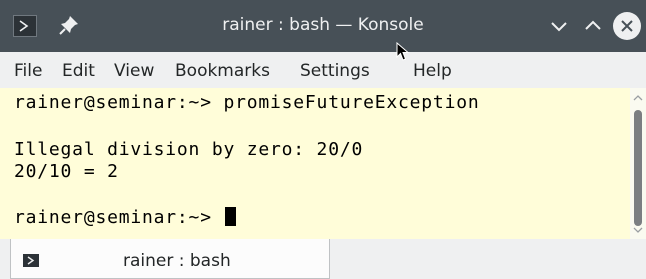  I want to click on tab-rainer-bash: rainer : bash, so click(170, 259).